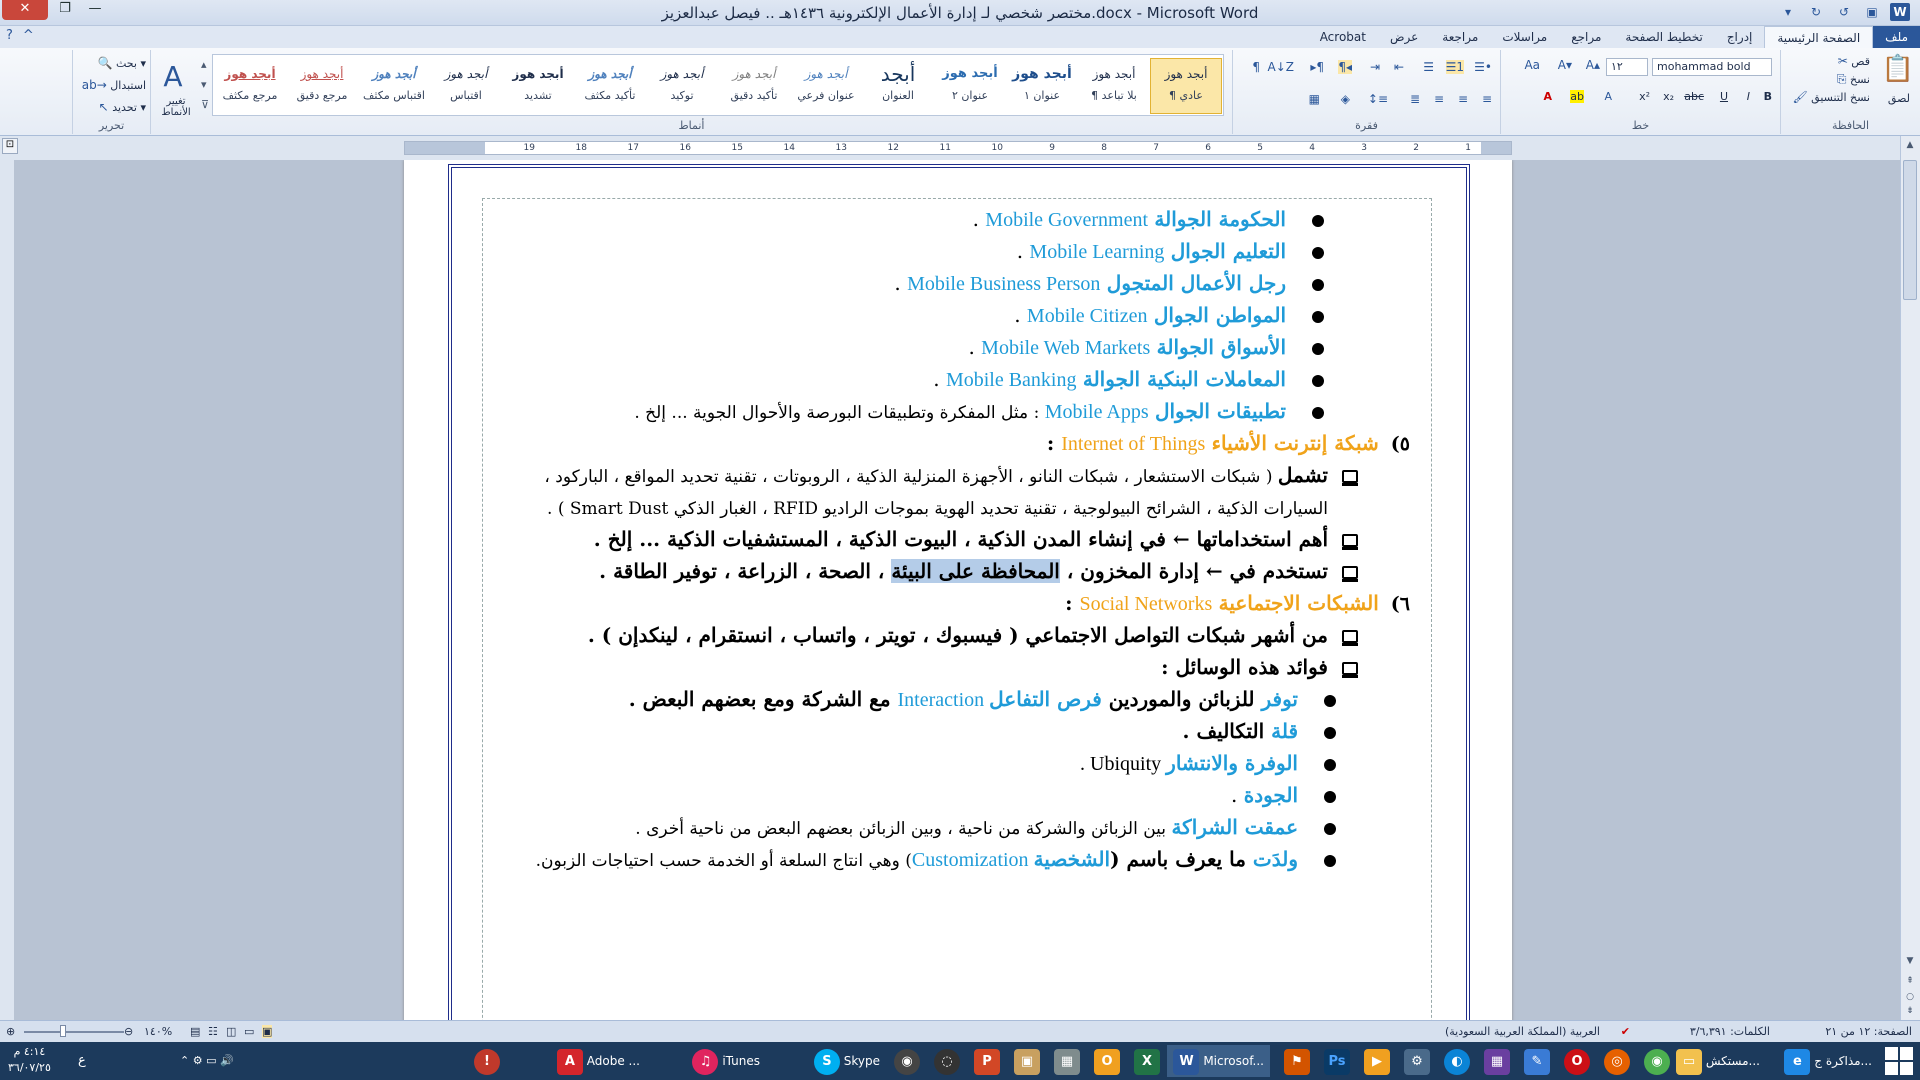 The image size is (1920, 1080). I want to click on ruler-toggle-icon: ⊡, so click(10, 146).